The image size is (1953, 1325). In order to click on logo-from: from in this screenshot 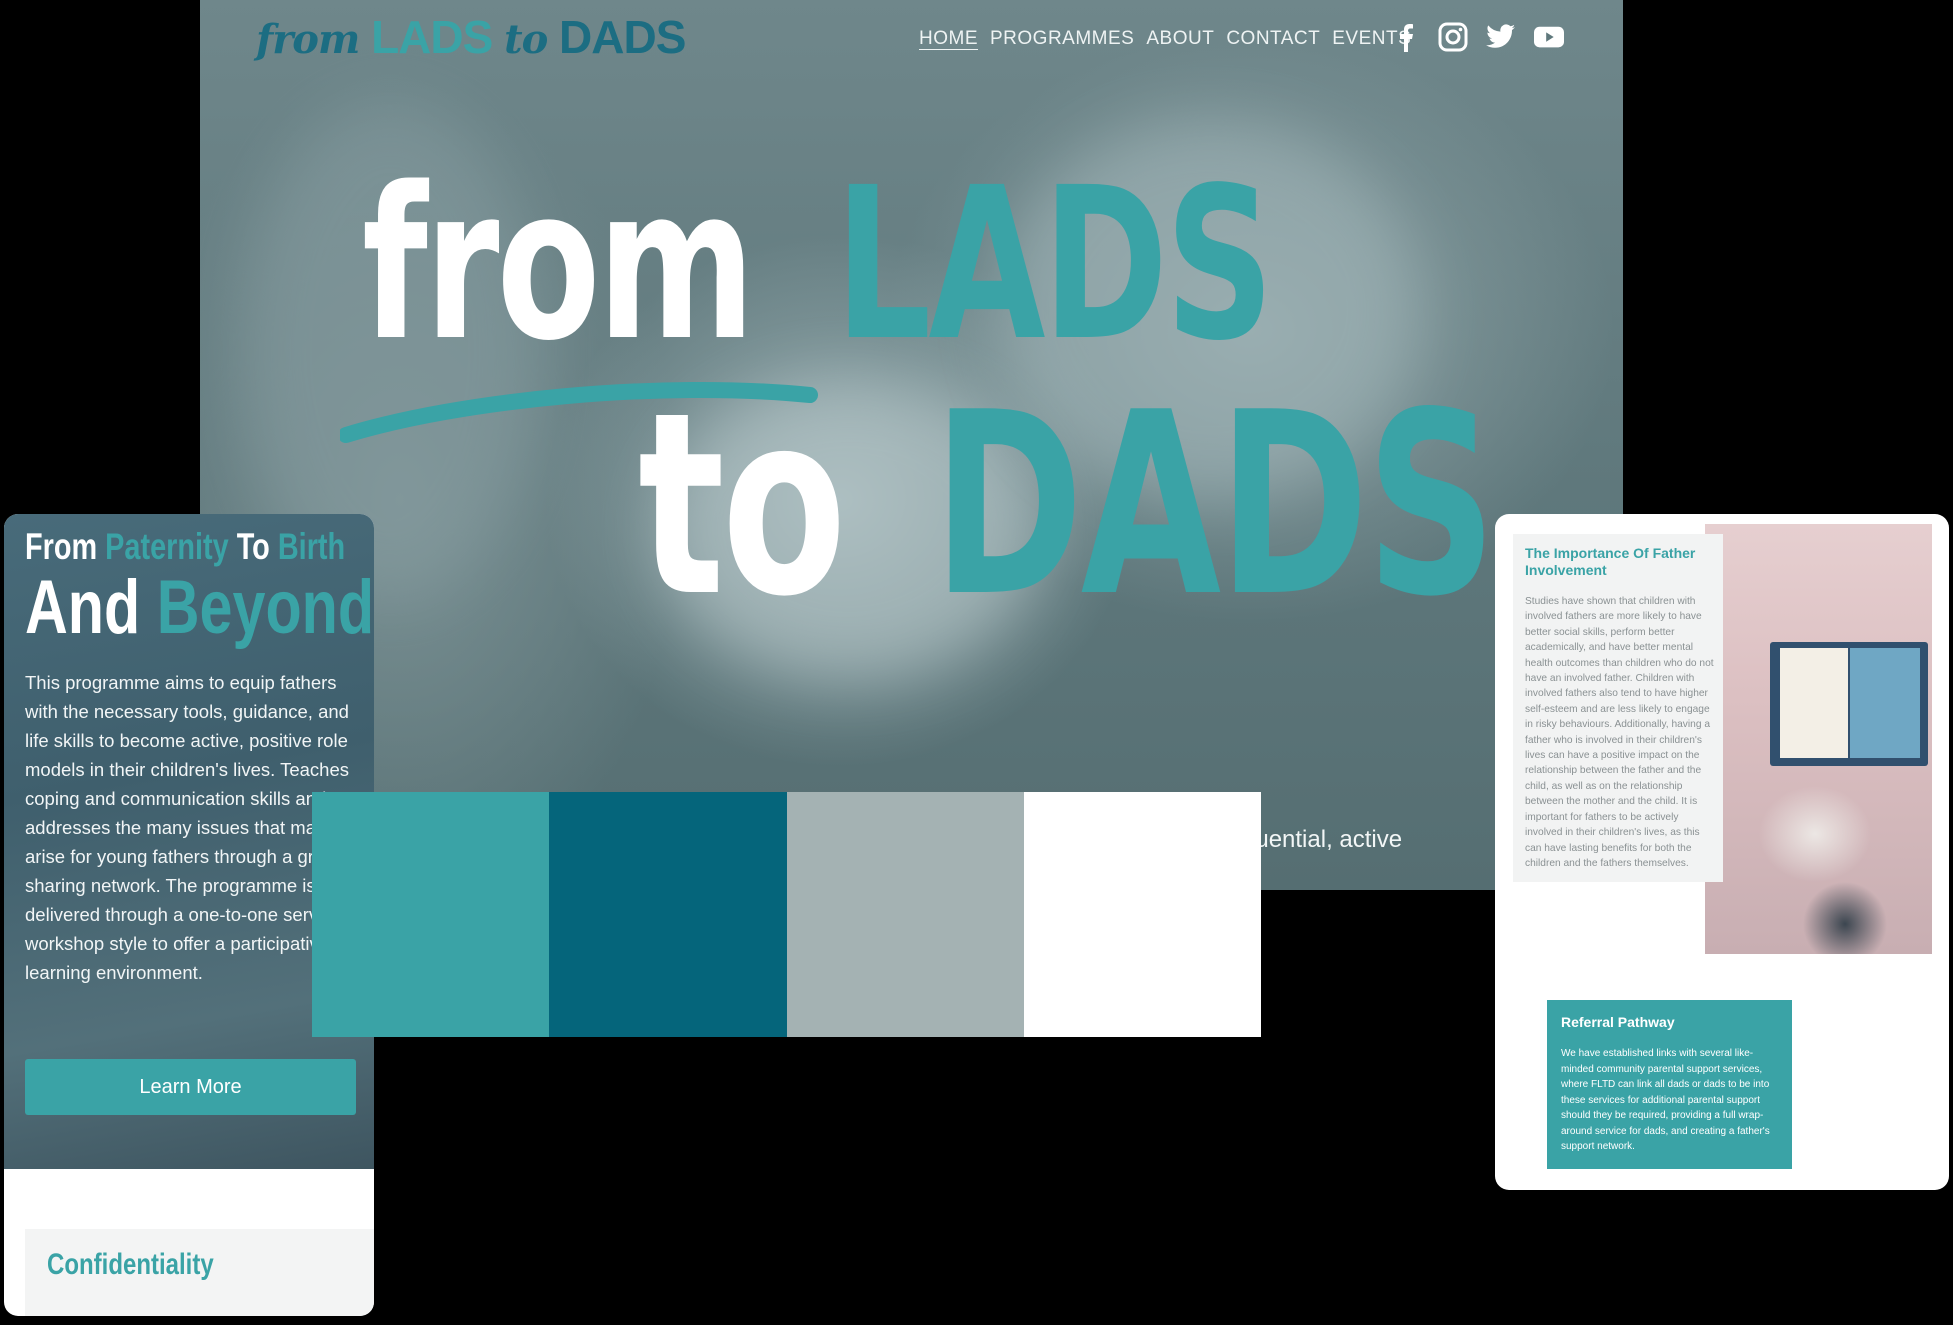, I will do `click(308, 39)`.